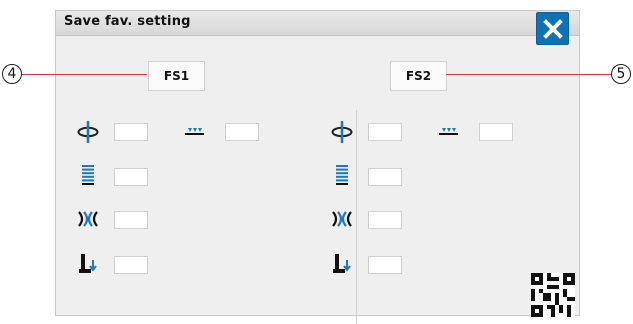 The height and width of the screenshot is (324, 633). I want to click on fs1-button: FS1, so click(176, 76).